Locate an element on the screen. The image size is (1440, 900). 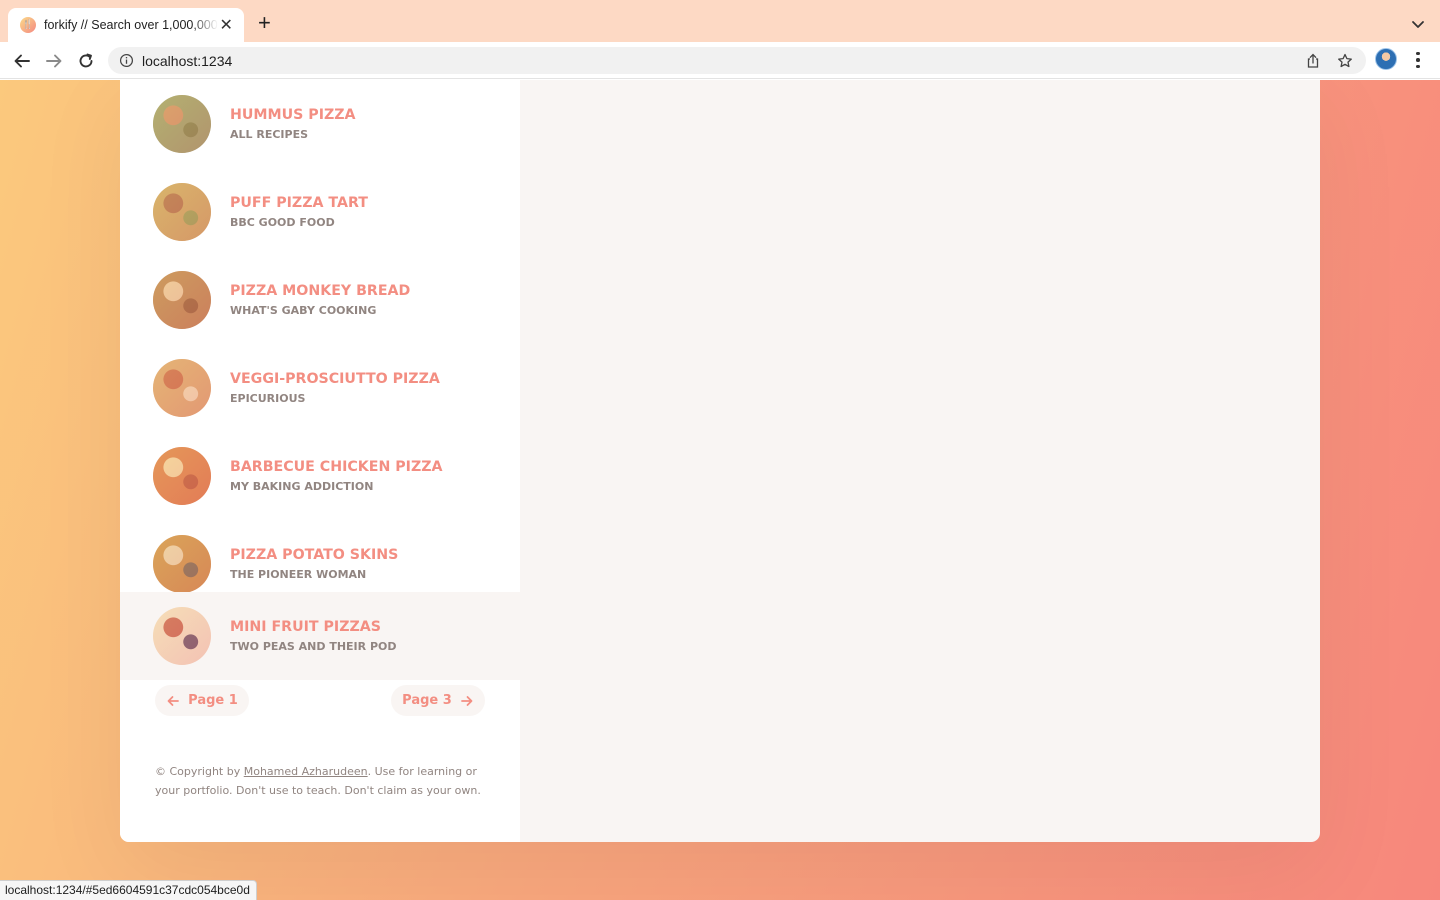
copyright-prefix: © Copyright by is located at coordinates (199, 771).